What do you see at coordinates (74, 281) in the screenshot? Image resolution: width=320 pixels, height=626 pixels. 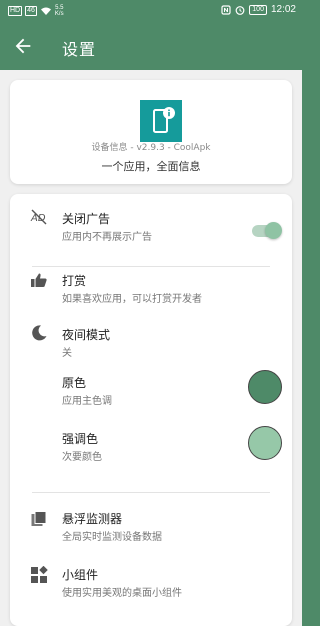 I see `reward-title: 打赏` at bounding box center [74, 281].